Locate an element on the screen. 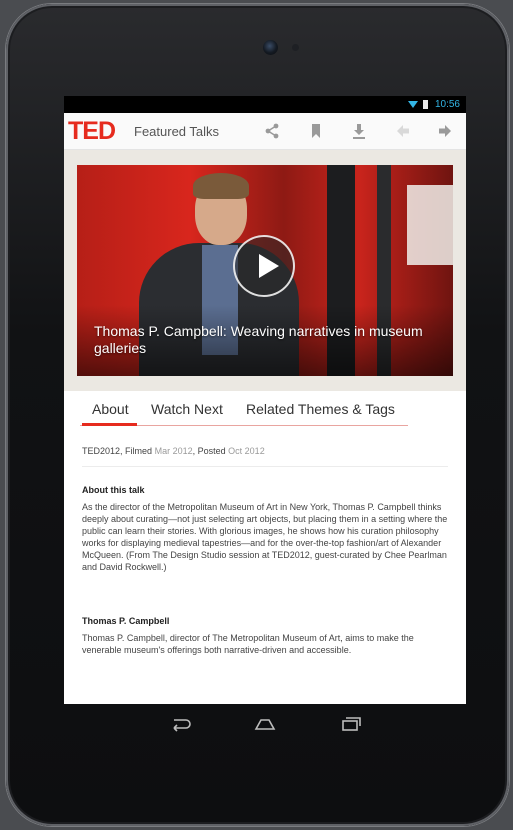  status-bar: 10:56 is located at coordinates (265, 104).